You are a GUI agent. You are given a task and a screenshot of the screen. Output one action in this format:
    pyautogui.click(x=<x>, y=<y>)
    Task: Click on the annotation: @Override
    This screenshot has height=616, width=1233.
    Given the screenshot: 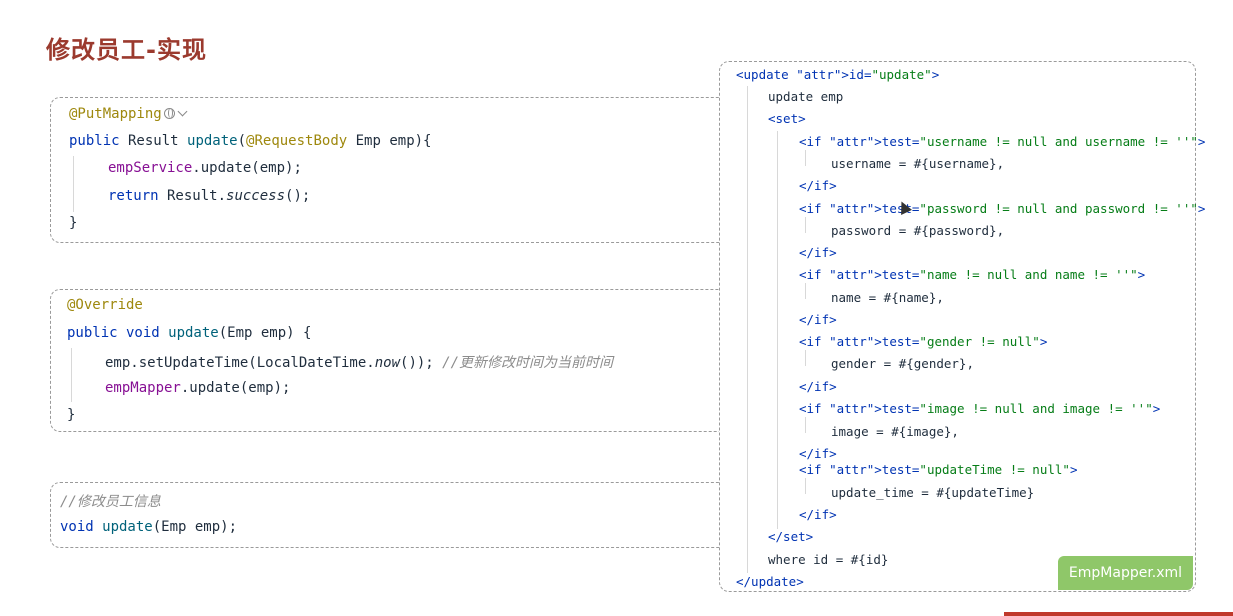 What is the action you would take?
    pyautogui.click(x=105, y=305)
    